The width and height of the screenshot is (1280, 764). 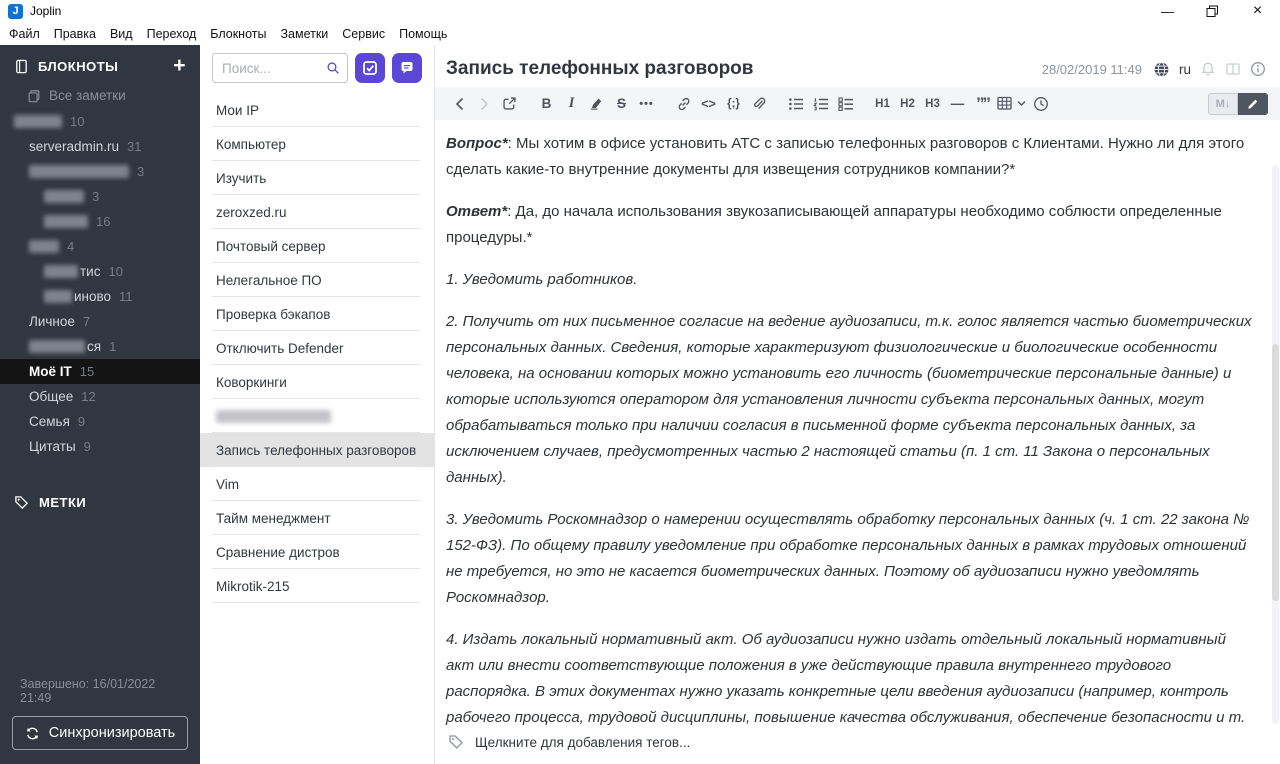 What do you see at coordinates (423, 34) in the screenshot?
I see `menu-help: Помощь` at bounding box center [423, 34].